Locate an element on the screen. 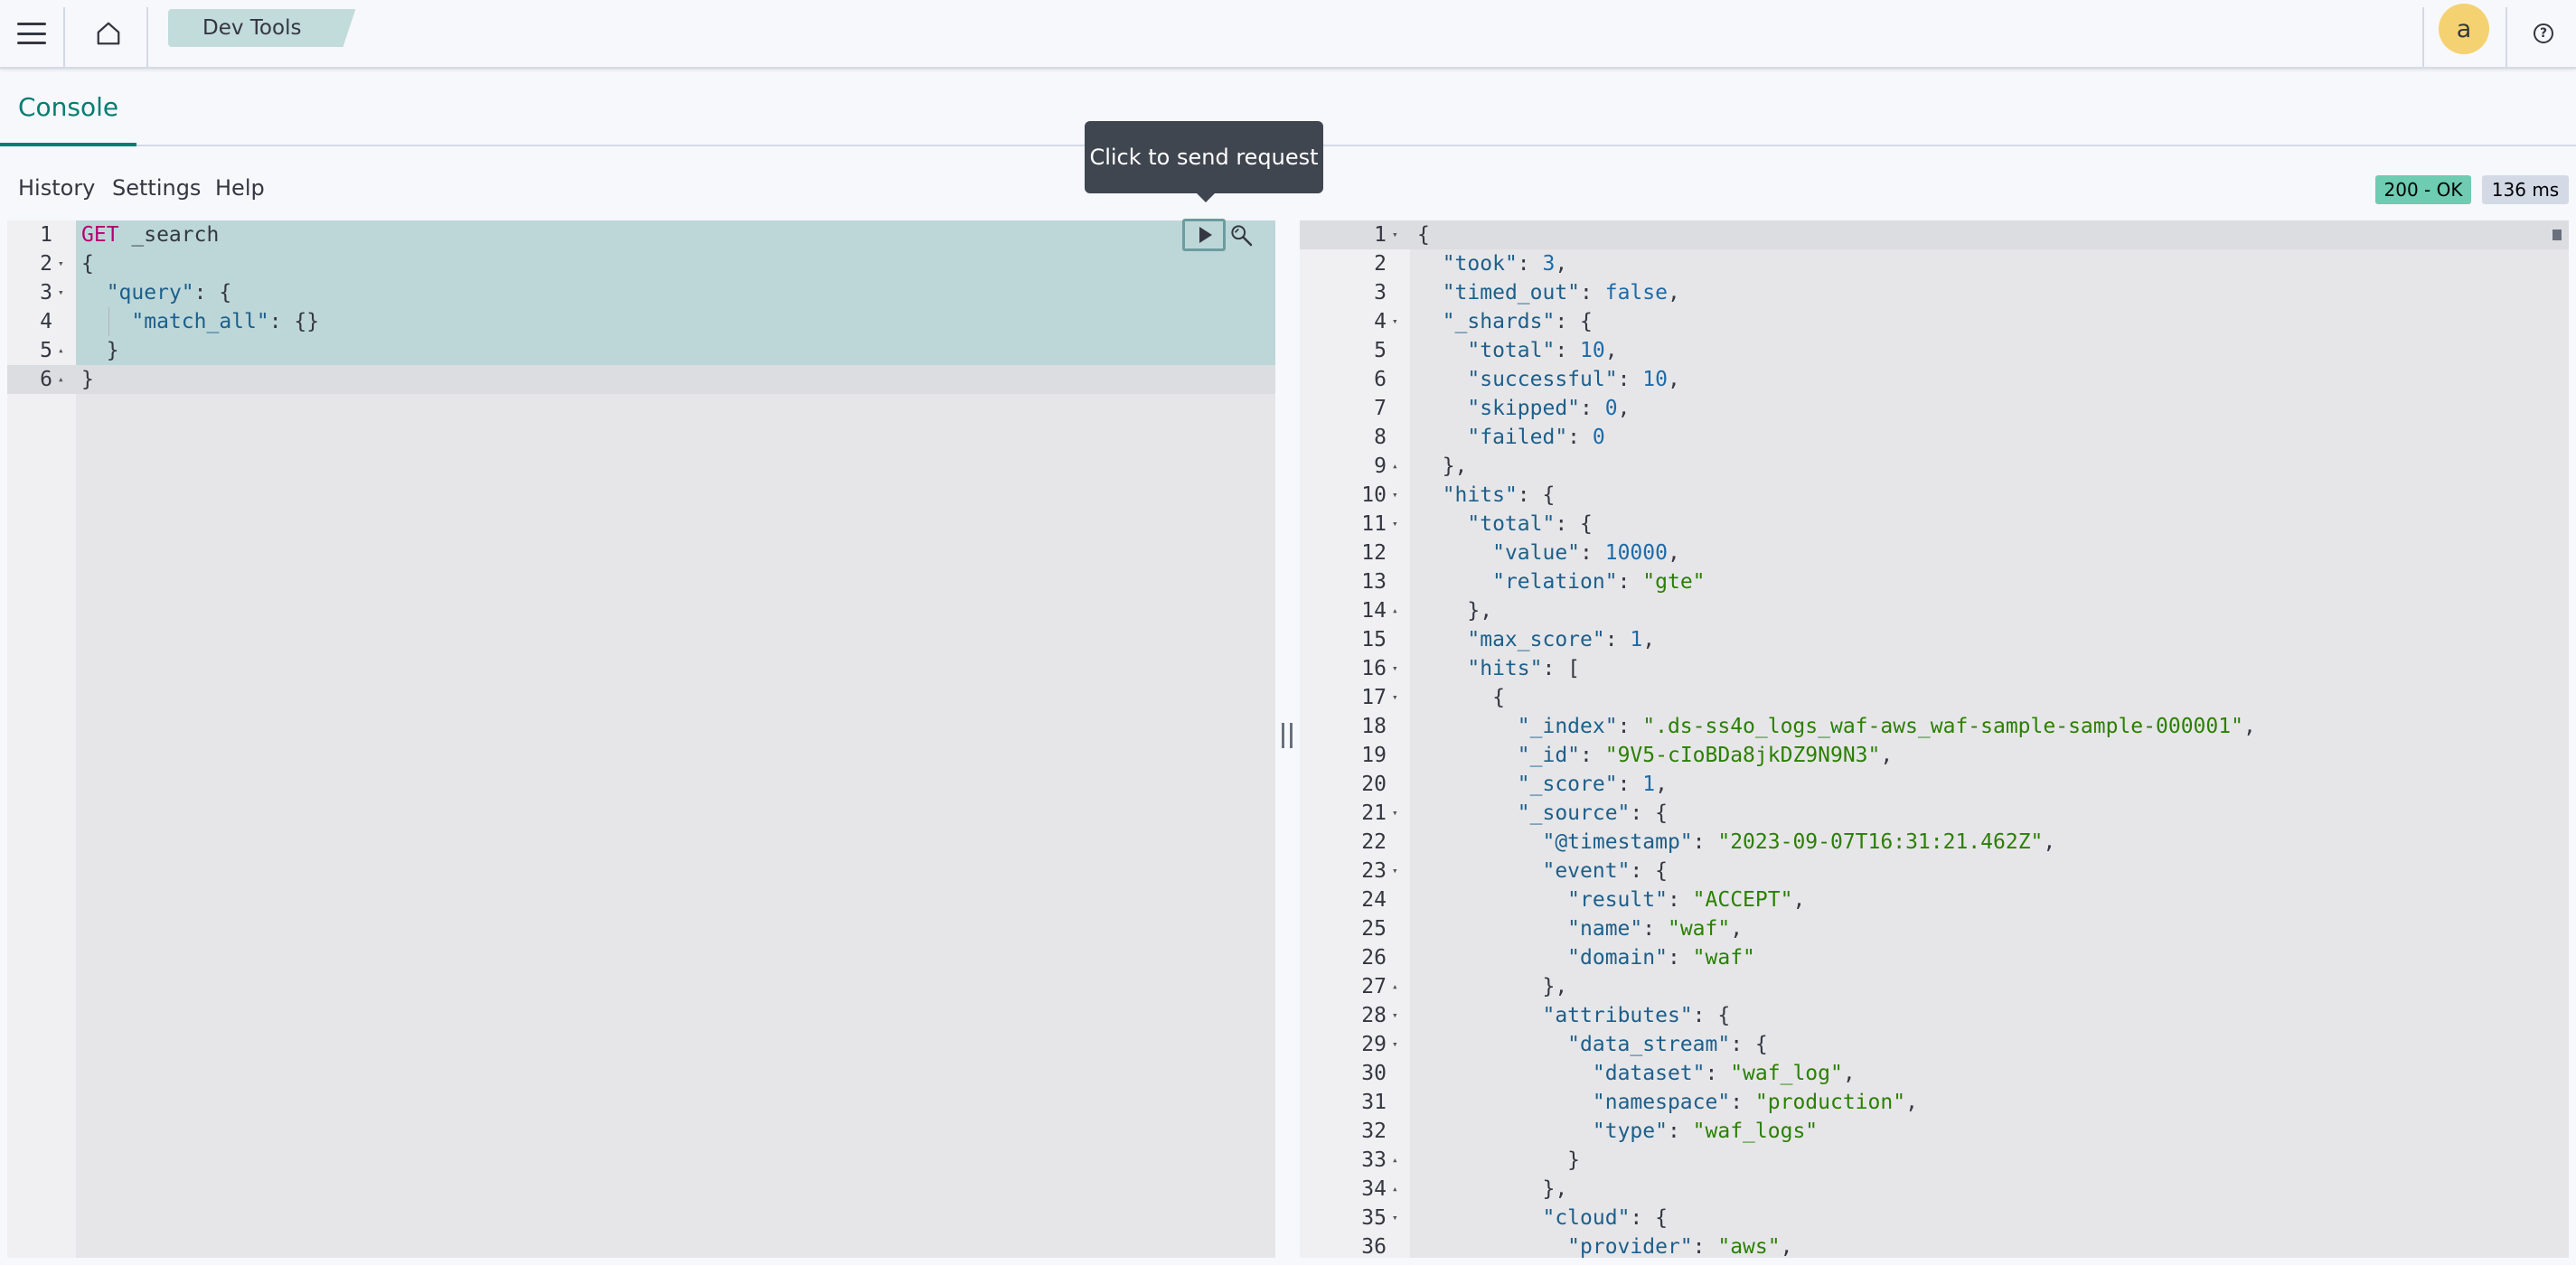 This screenshot has width=2576, height=1265. code-line: 13 "relation": "gte" is located at coordinates (1934, 582).